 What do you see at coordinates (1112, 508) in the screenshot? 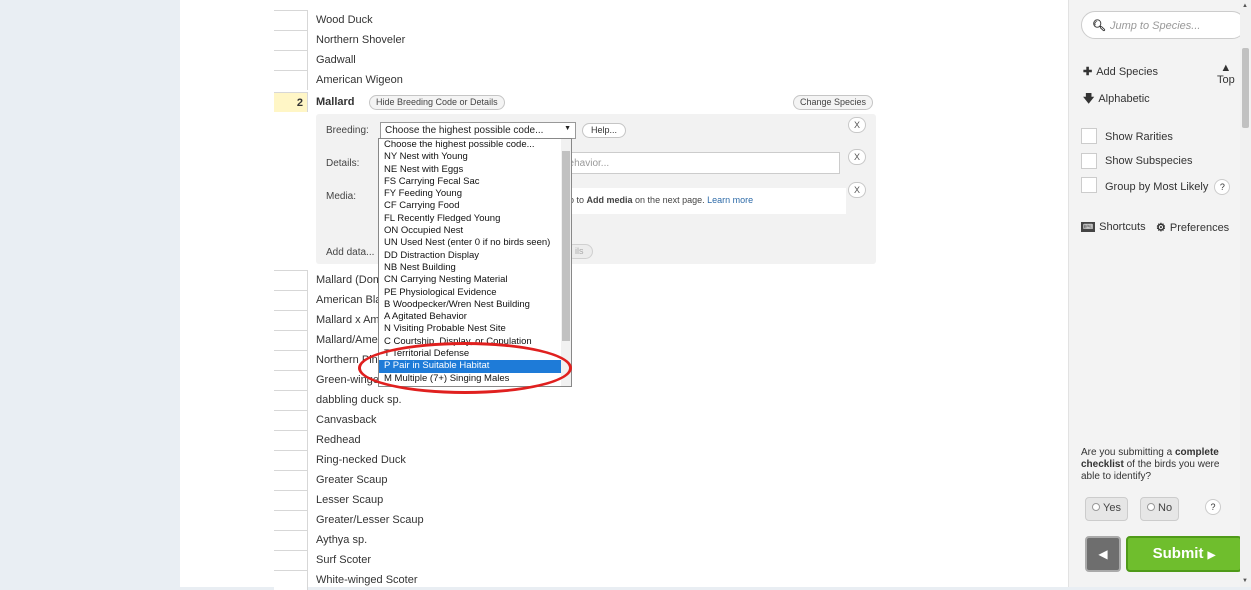
I see `yes-label: Yes` at bounding box center [1112, 508].